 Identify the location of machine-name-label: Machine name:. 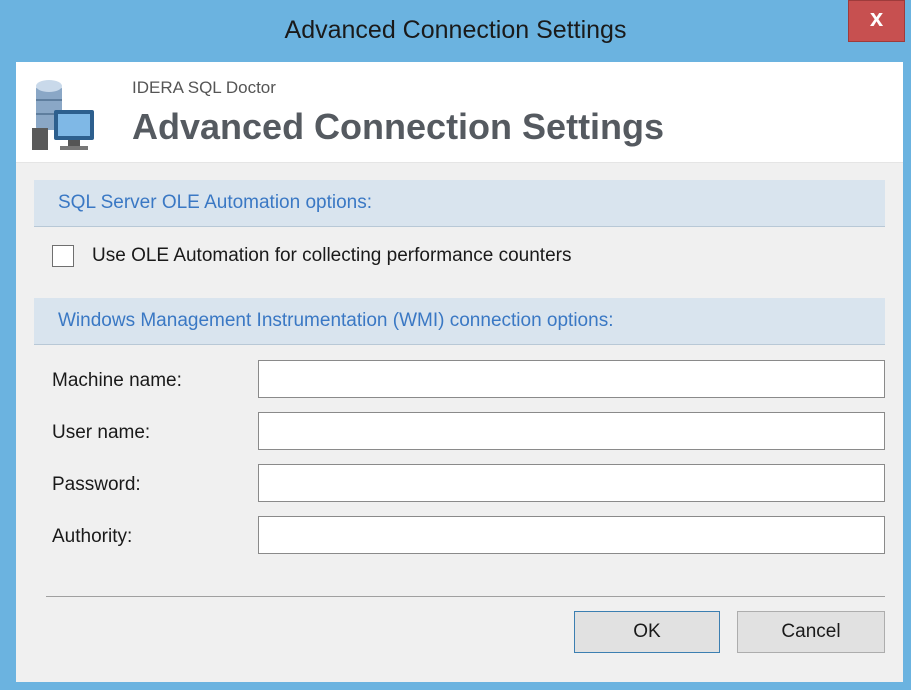
(117, 380).